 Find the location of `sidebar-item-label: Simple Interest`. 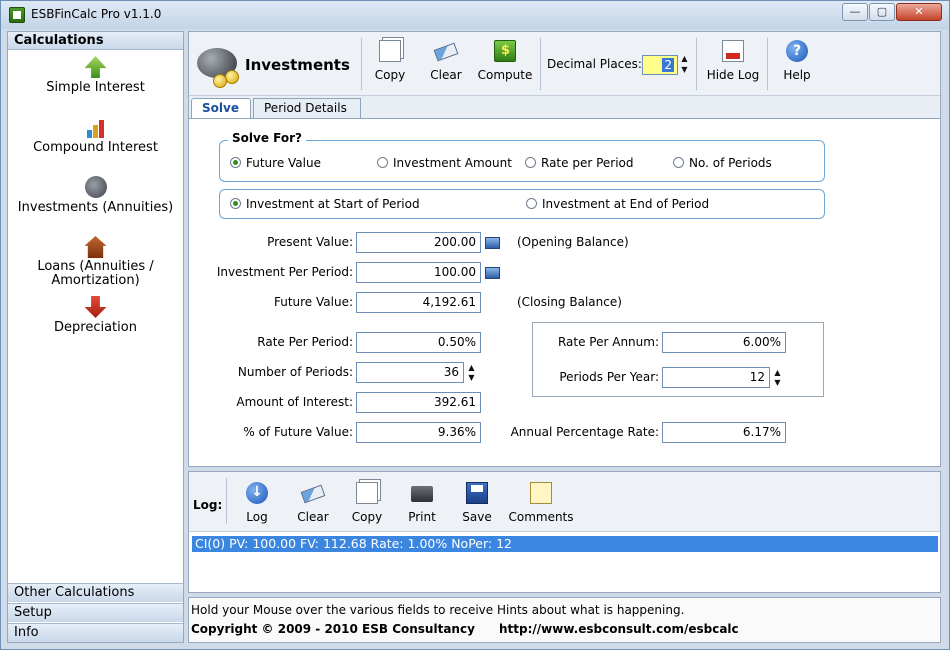

sidebar-item-label: Simple Interest is located at coordinates (95, 87).